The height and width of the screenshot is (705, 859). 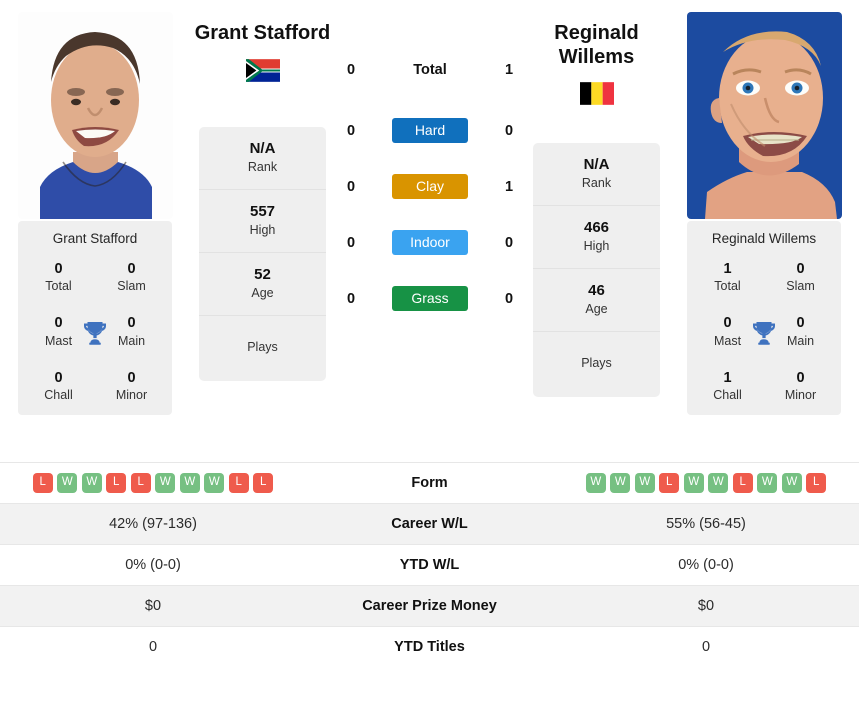 I want to click on table-row: $0 Career Prize Money $0, so click(x=429, y=606).